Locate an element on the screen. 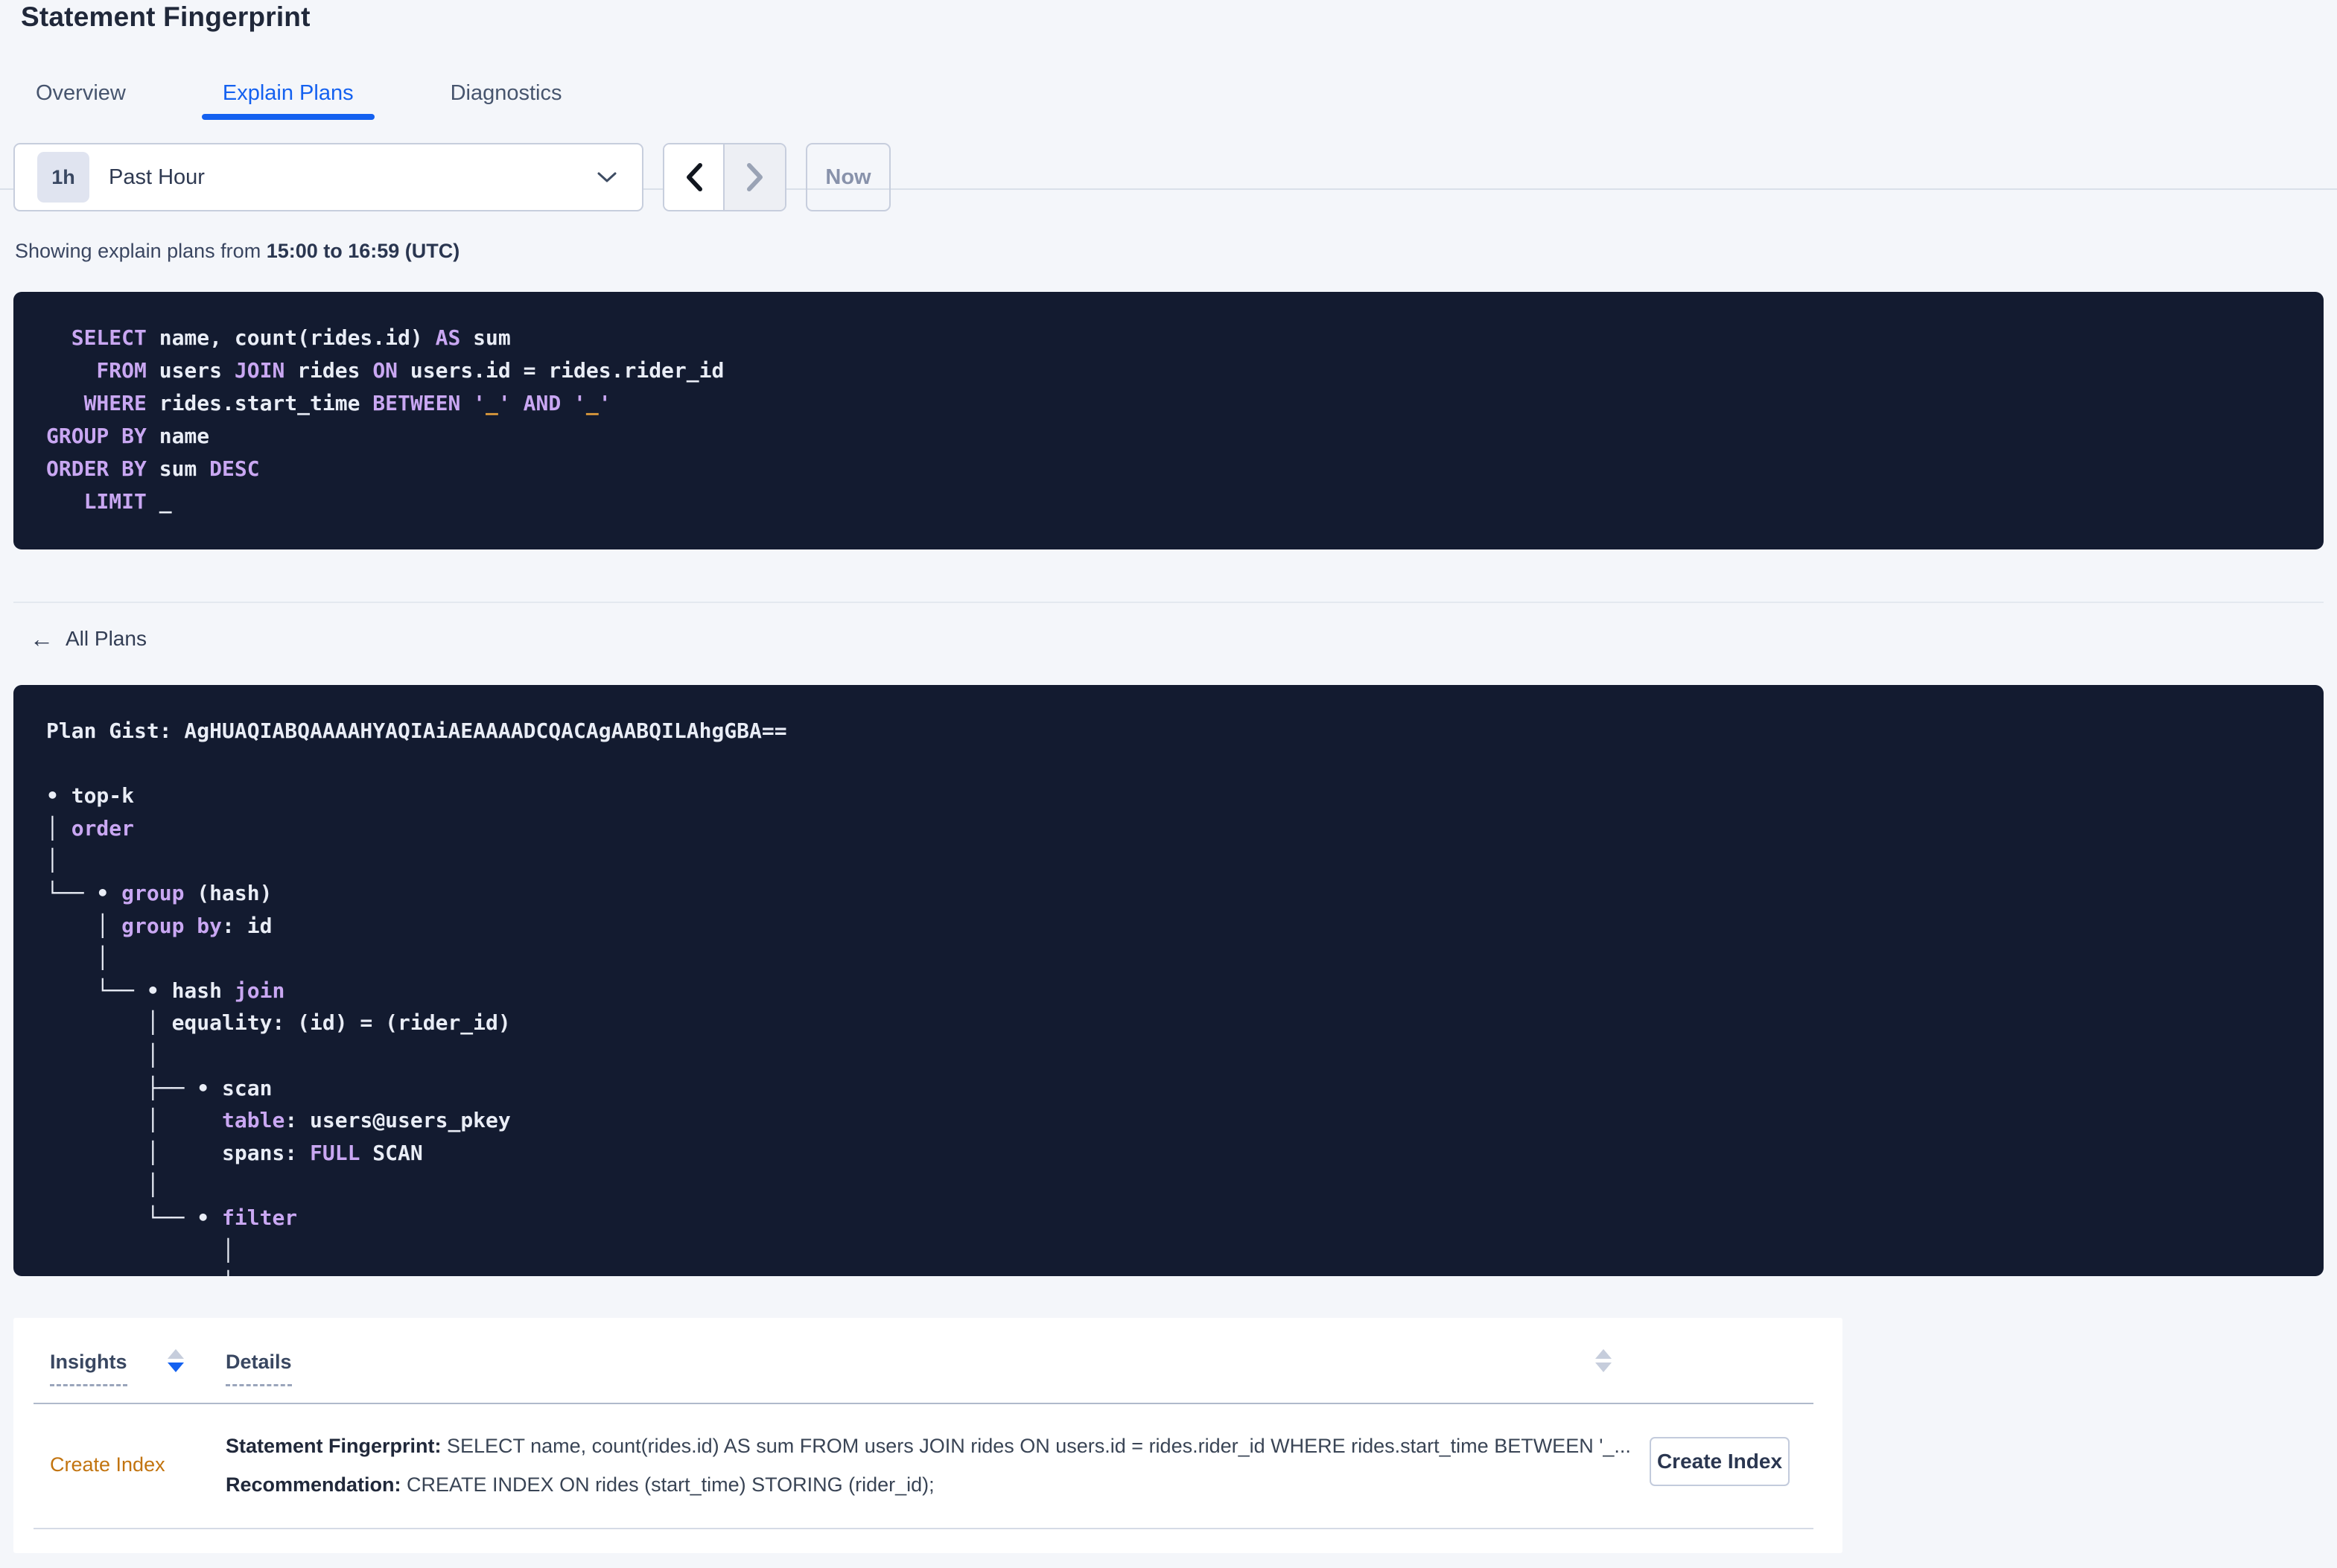 This screenshot has width=2337, height=1568. time-nav-arrows is located at coordinates (725, 177).